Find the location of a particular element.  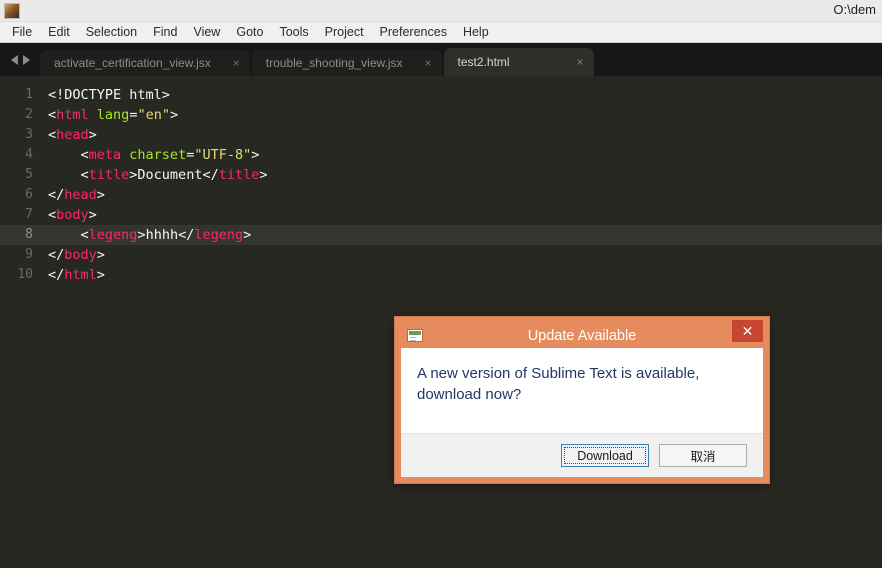

code-line: </html> is located at coordinates (462, 275).